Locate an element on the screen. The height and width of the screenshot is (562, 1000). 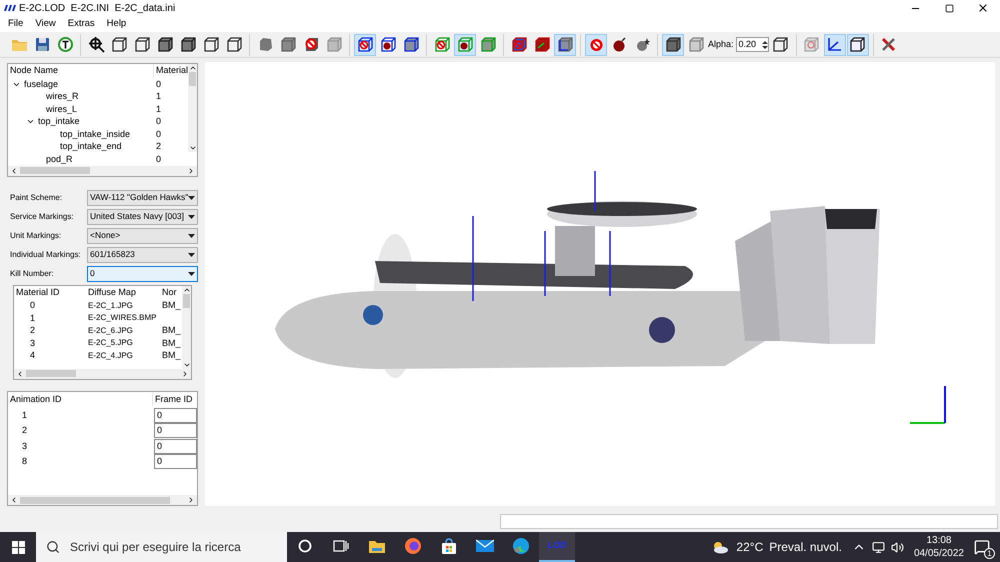
column-header: Diffuse Map is located at coordinates (123, 293).